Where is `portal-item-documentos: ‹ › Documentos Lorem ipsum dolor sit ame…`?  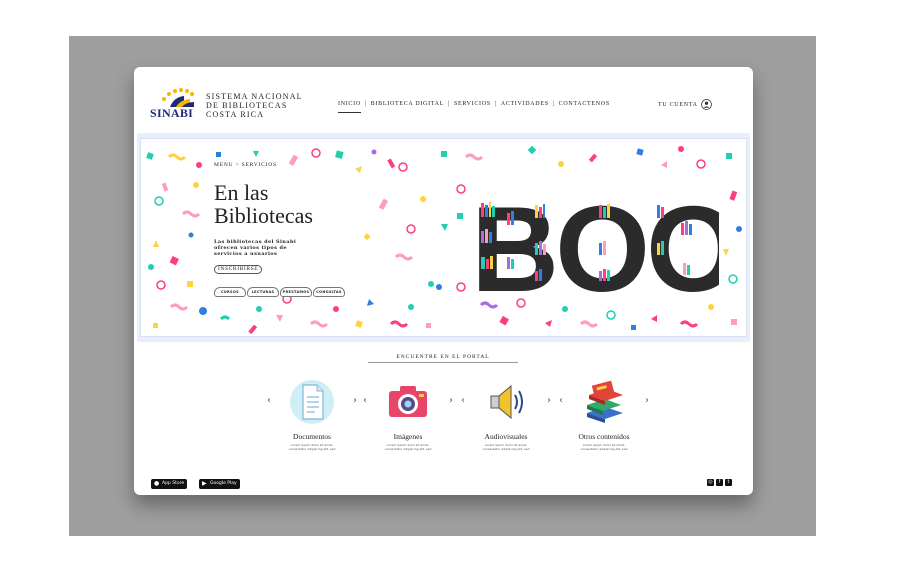 portal-item-documentos: ‹ › Documentos Lorem ipsum dolor sit ame… is located at coordinates (312, 416).